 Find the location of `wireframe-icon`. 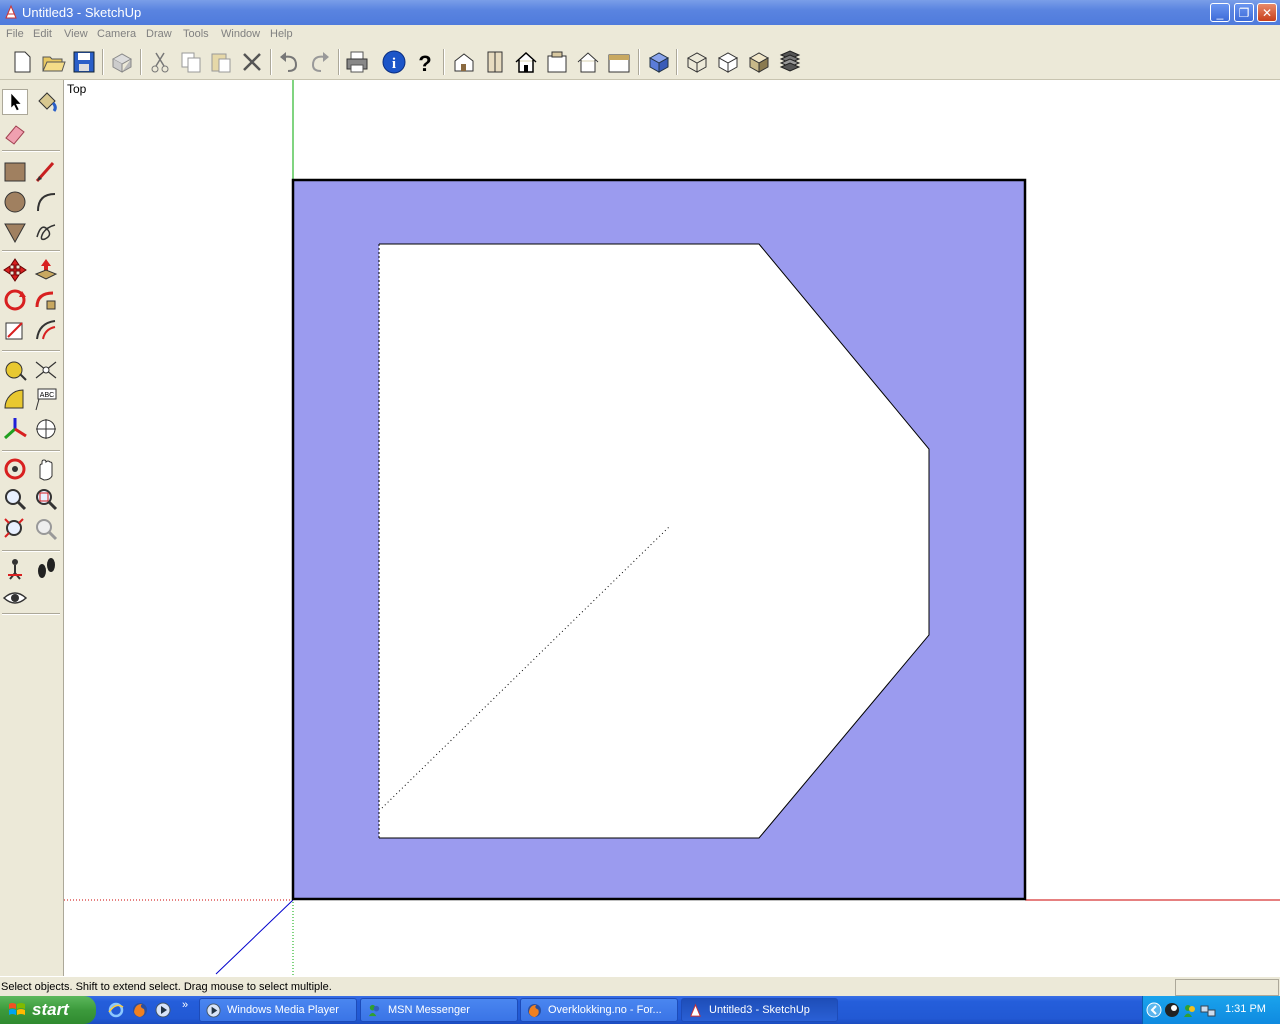

wireframe-icon is located at coordinates (697, 62).